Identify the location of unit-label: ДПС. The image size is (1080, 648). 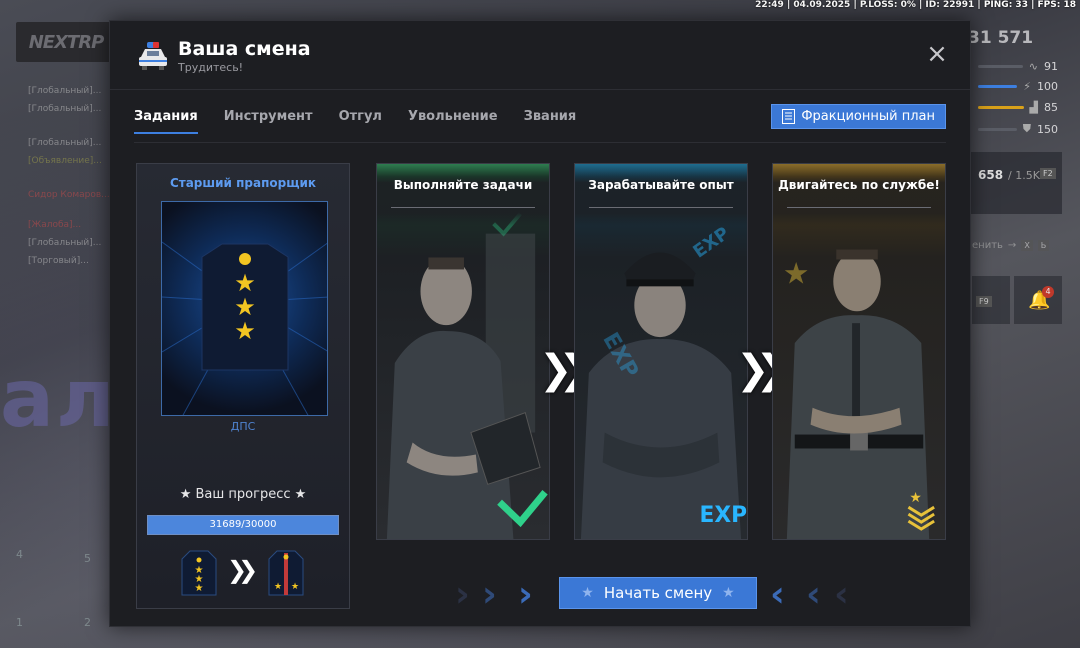
(243, 426).